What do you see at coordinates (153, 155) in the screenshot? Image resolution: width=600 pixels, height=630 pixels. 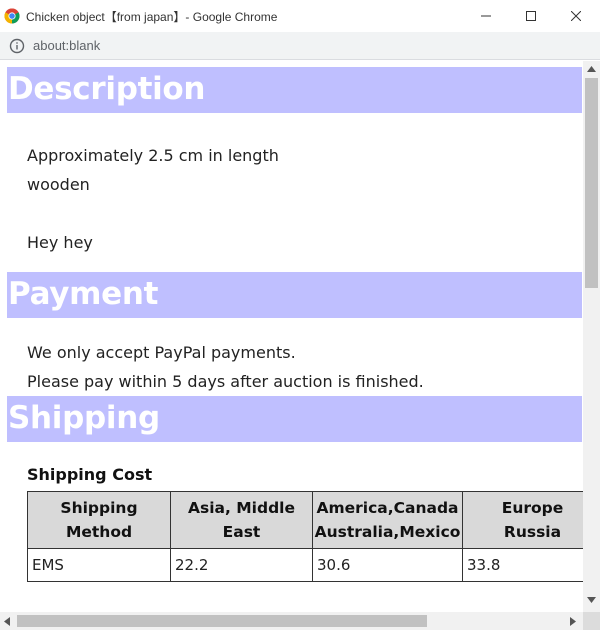 I see `description-line: Approximately 2.5 cm in length` at bounding box center [153, 155].